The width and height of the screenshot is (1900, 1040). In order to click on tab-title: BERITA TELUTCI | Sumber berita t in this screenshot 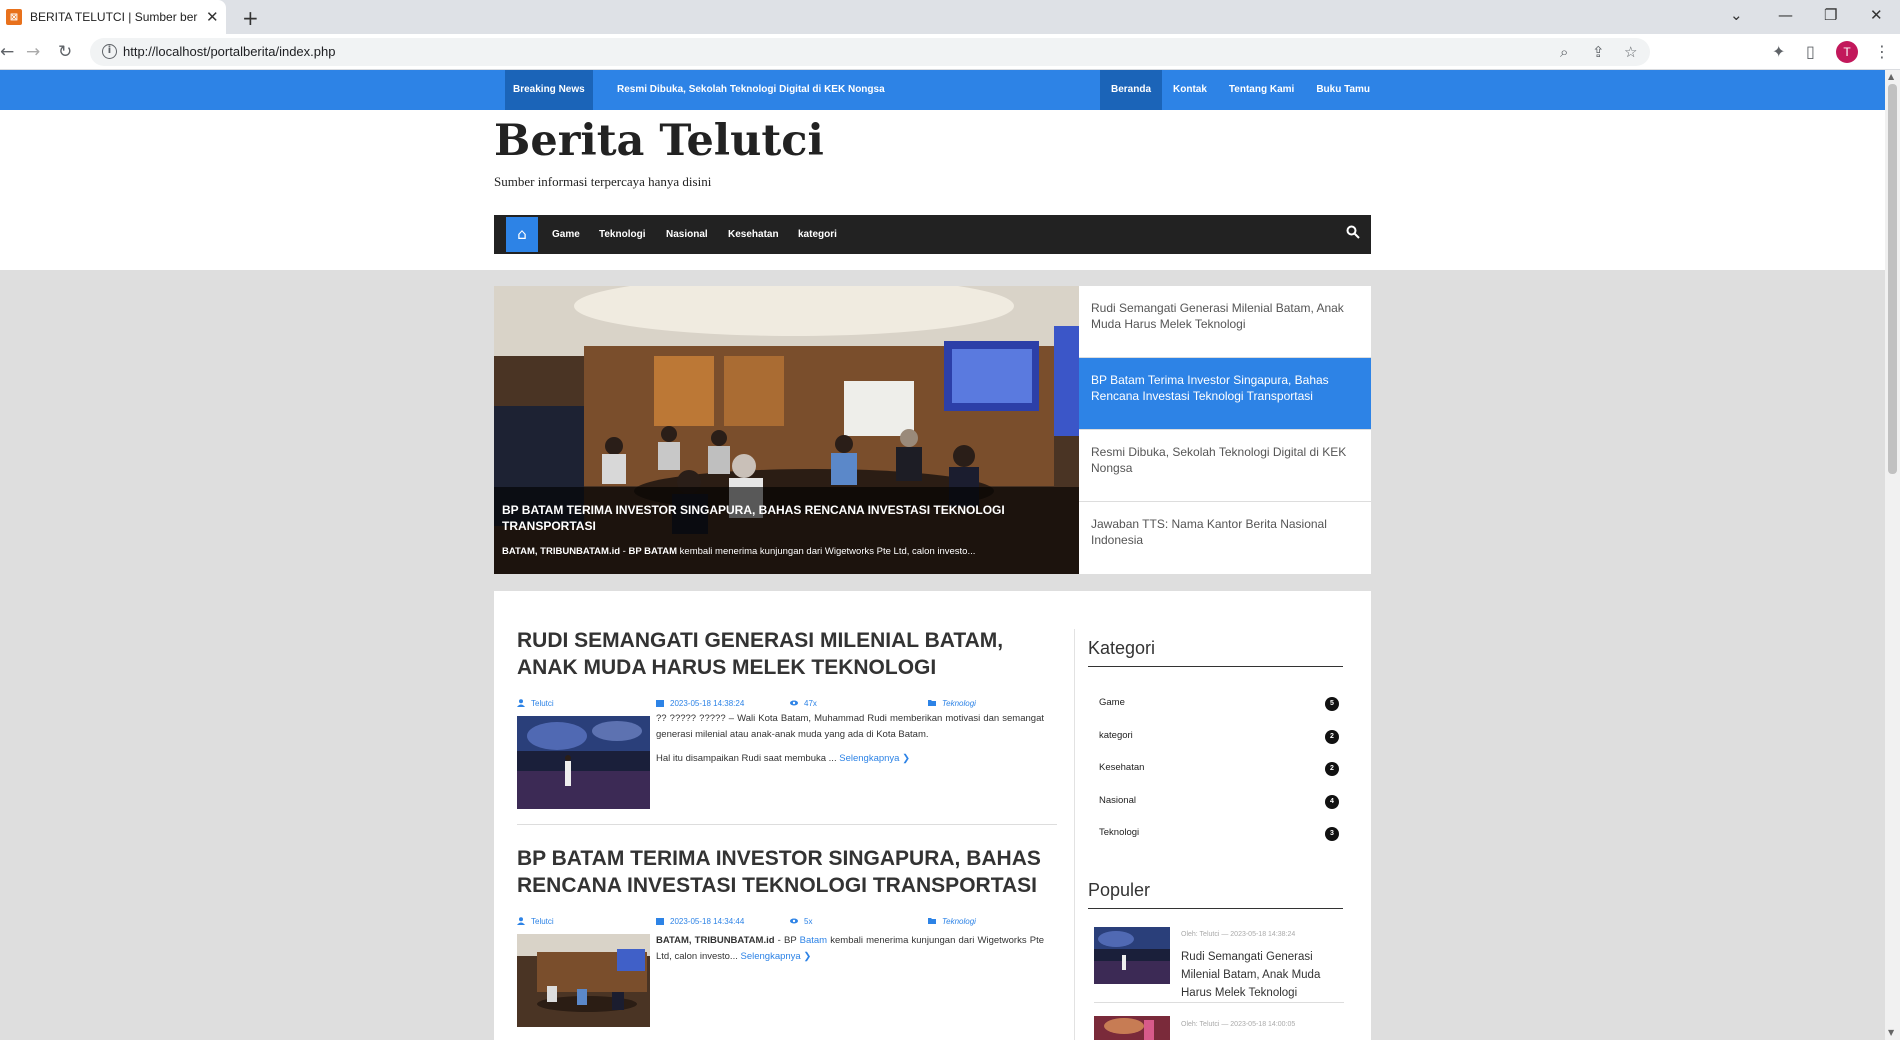, I will do `click(114, 17)`.